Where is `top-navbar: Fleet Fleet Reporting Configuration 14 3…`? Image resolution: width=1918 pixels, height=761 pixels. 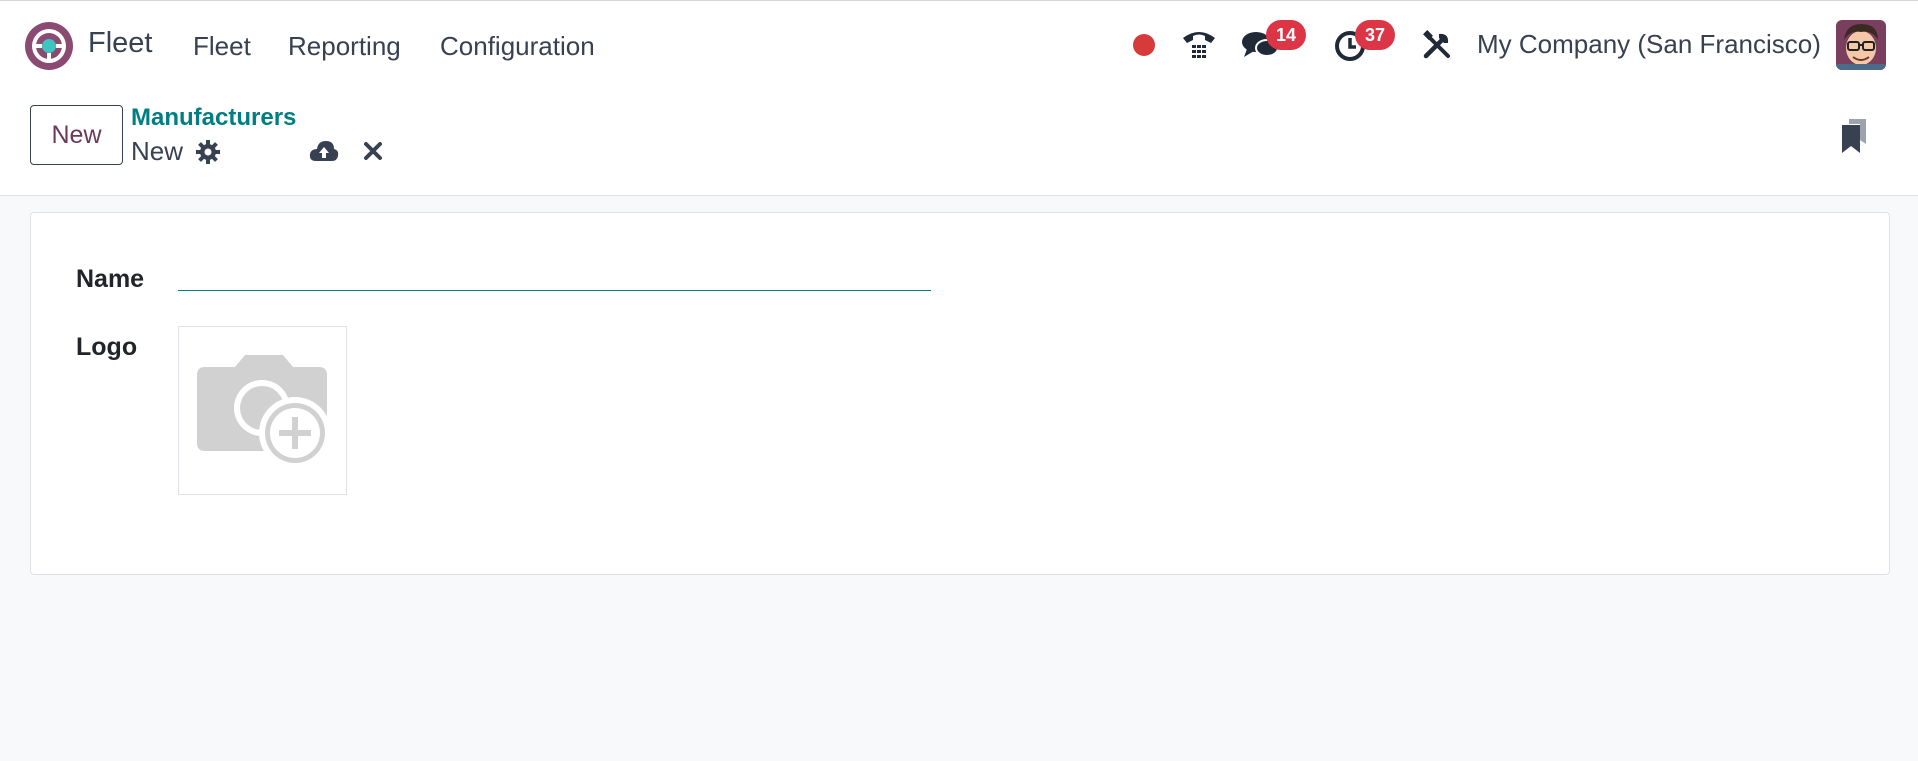
top-navbar: Fleet Fleet Reporting Configuration 14 3… is located at coordinates (959, 44).